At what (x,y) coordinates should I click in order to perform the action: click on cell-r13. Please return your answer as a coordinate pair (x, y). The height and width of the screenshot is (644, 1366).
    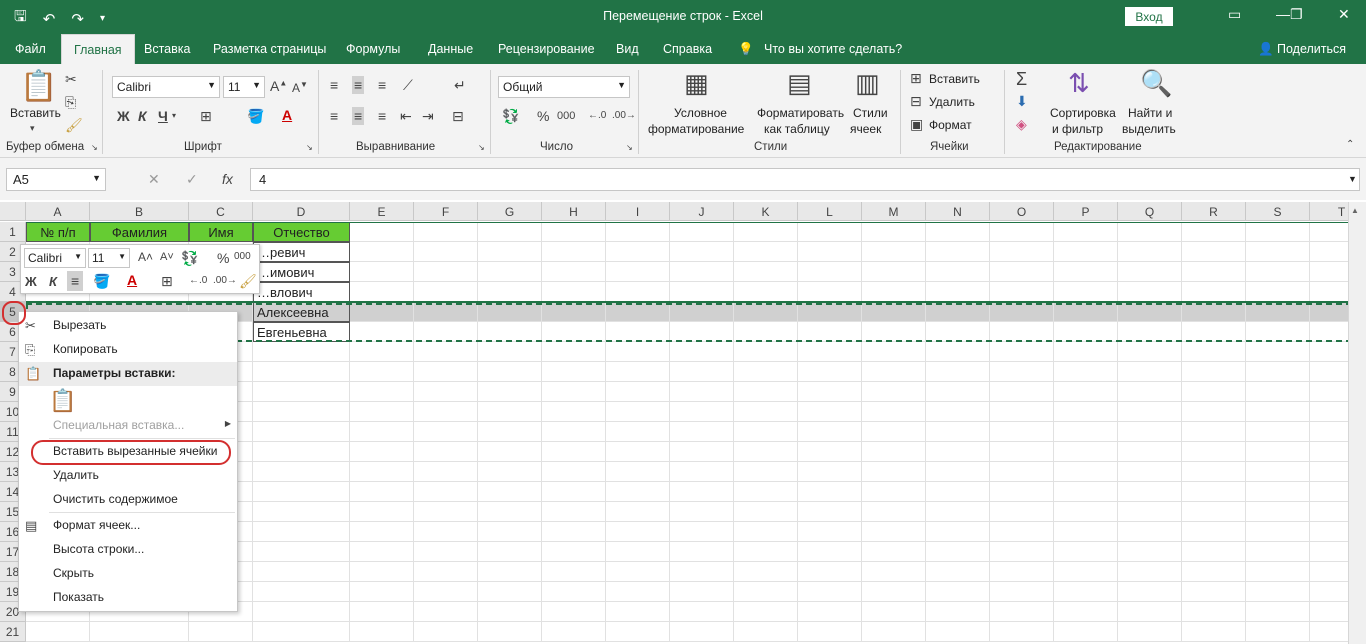
    Looking at the image, I should click on (1214, 472).